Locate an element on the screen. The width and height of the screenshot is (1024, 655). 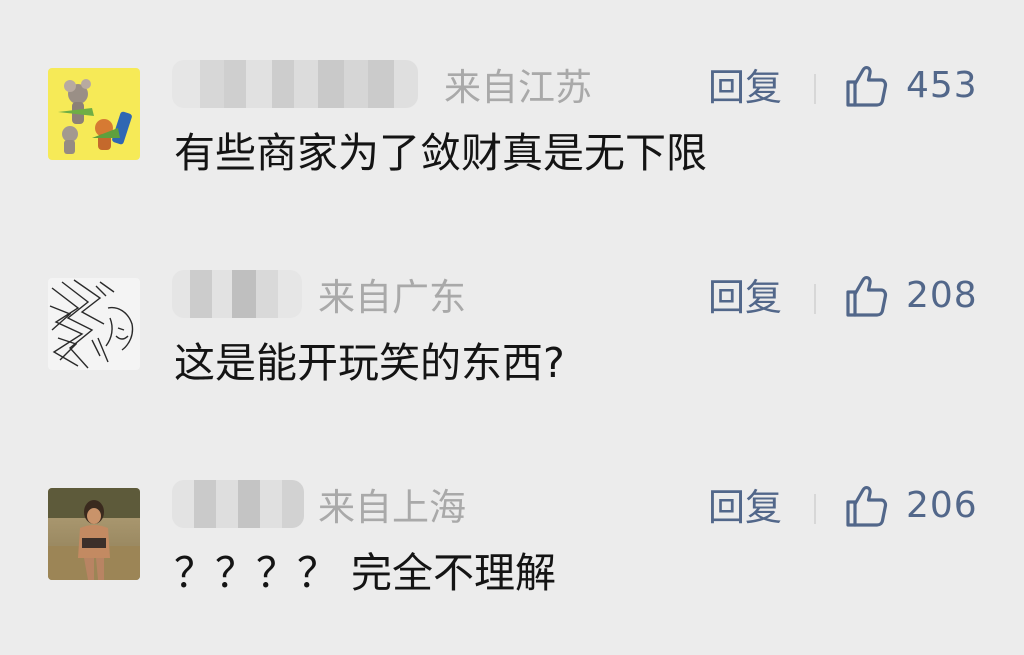
like-button: 208 is located at coordinates (910, 296).